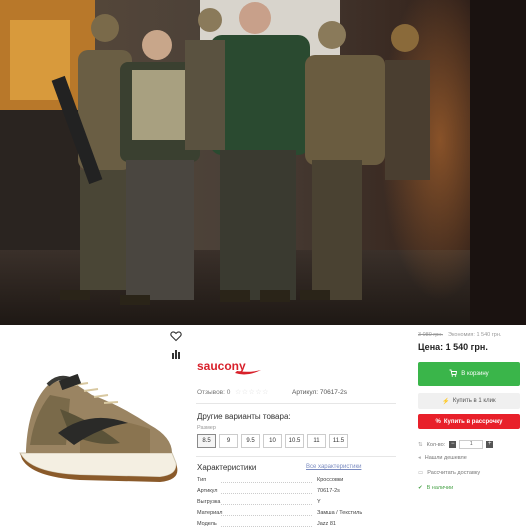 Image resolution: width=526 pixels, height=531 pixels. What do you see at coordinates (453, 374) in the screenshot?
I see `cart-icon` at bounding box center [453, 374].